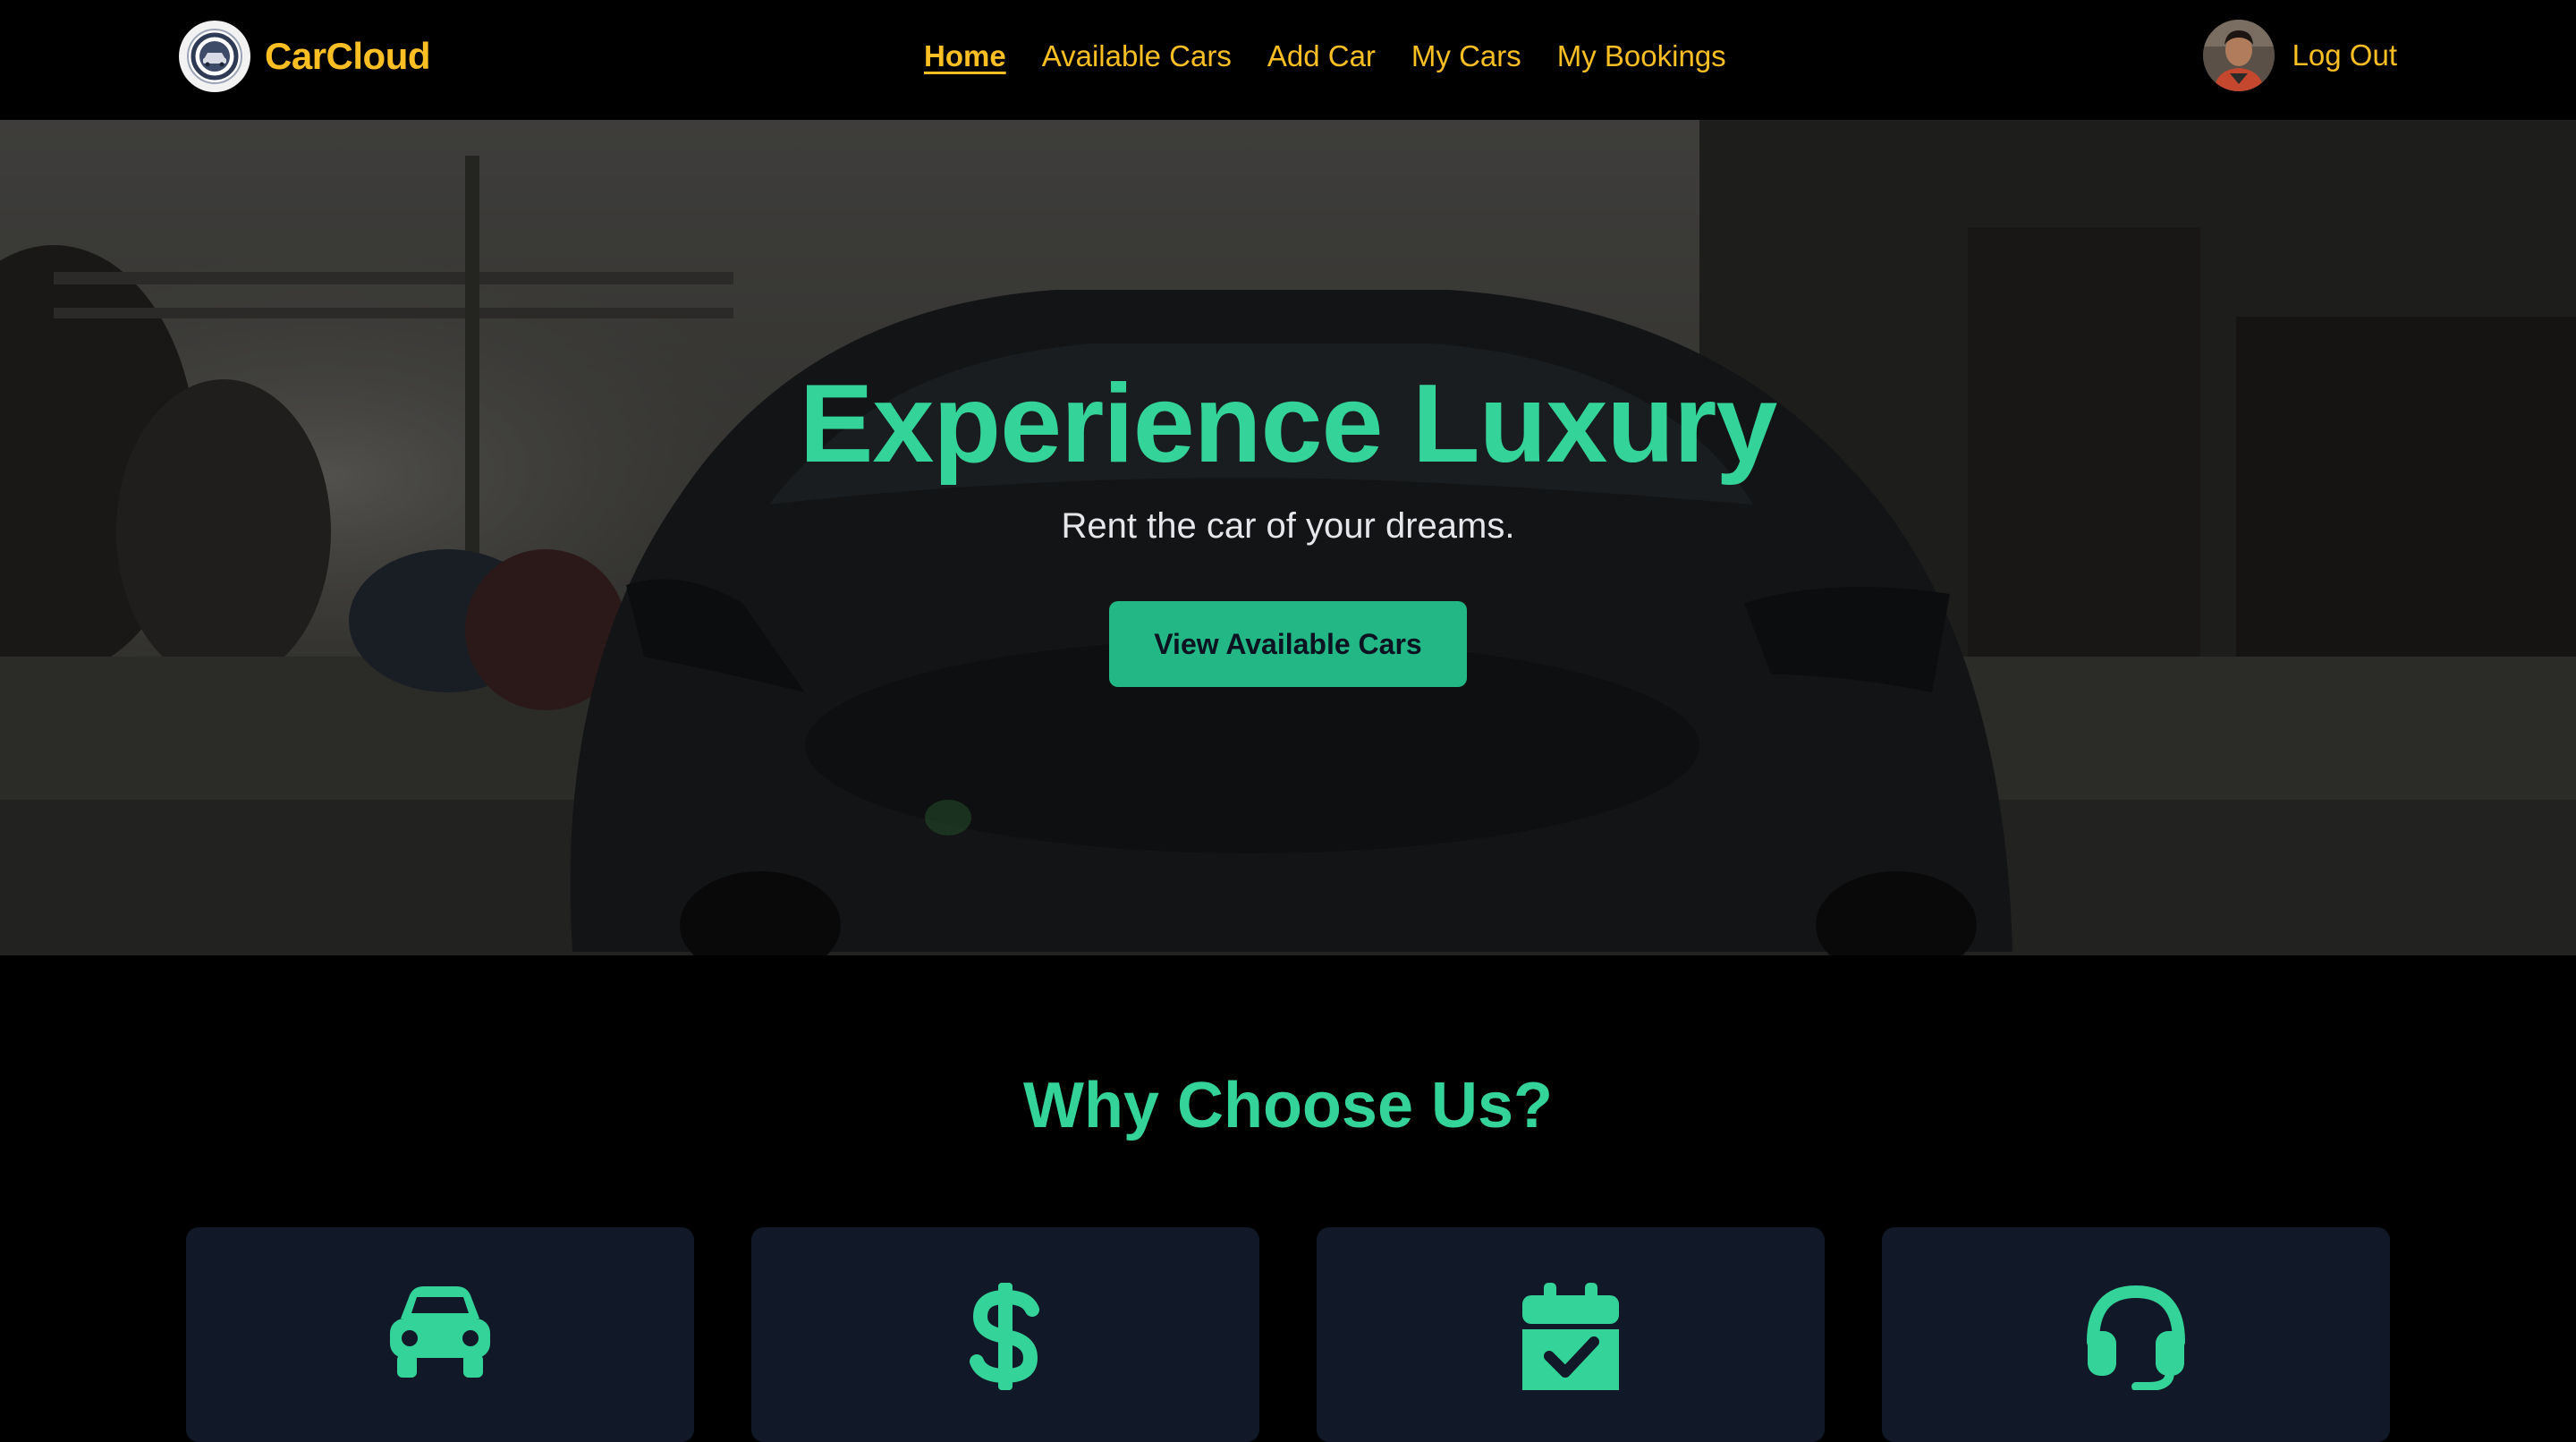 The image size is (2576, 1442). I want to click on dollar-icon, so click(1004, 1336).